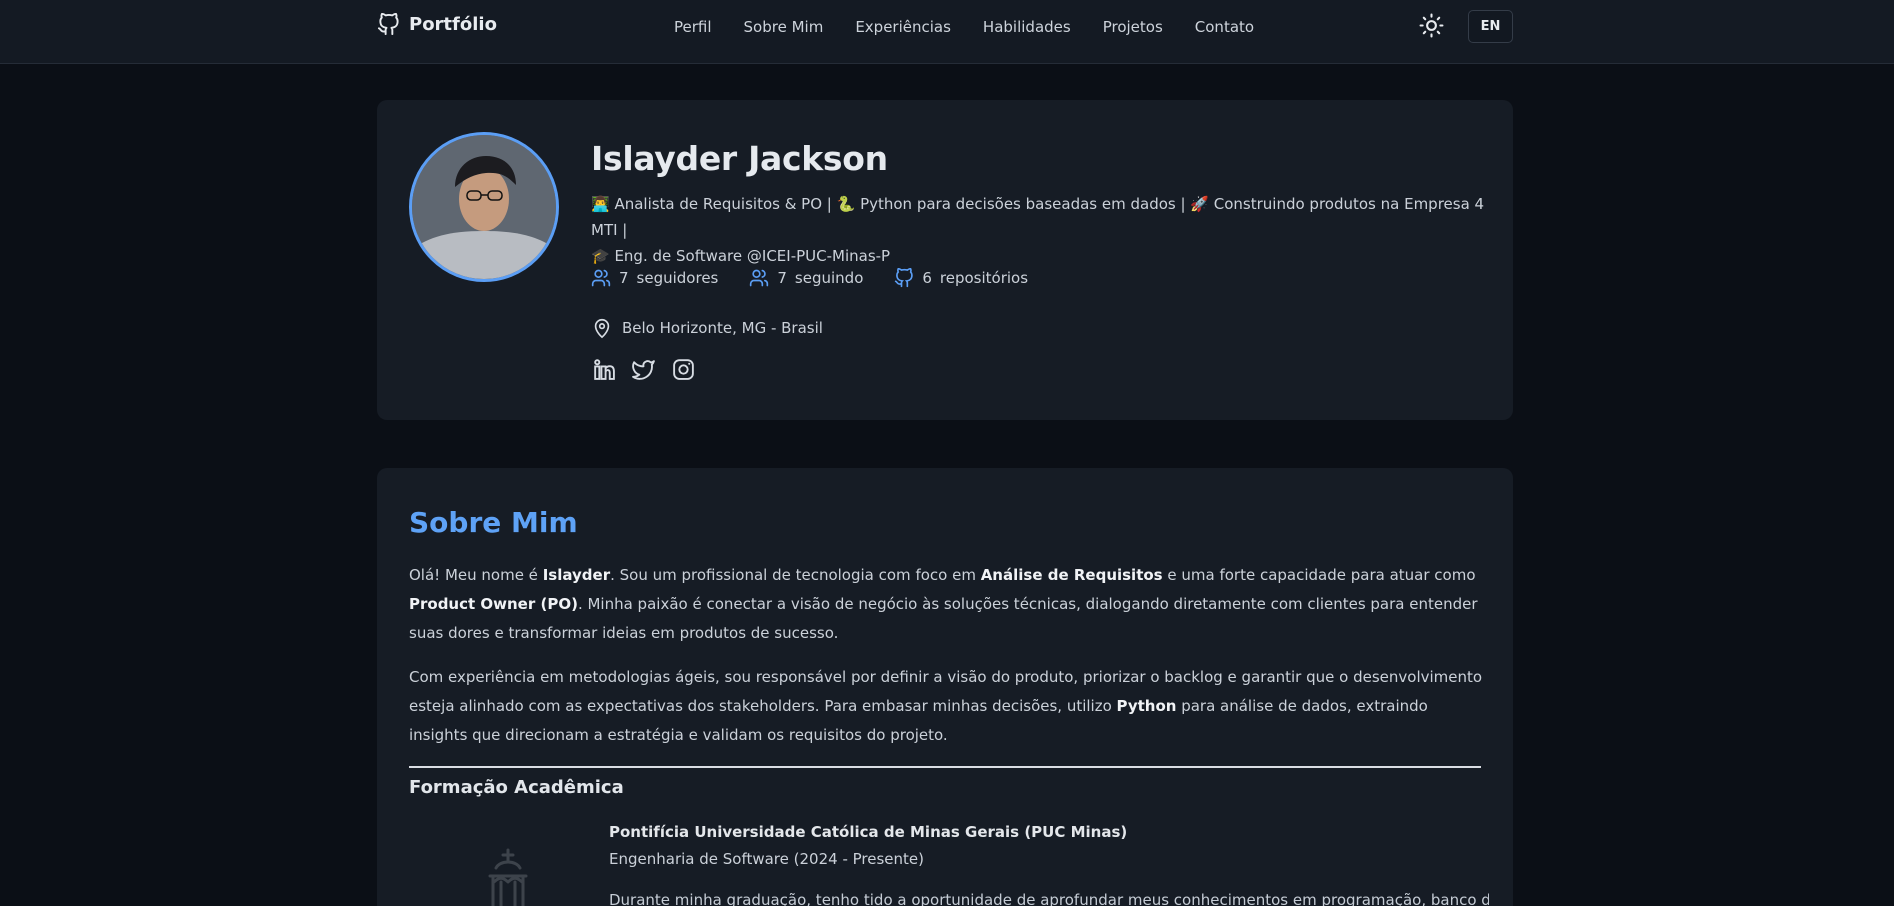 The image size is (1894, 906). What do you see at coordinates (603, 369) in the screenshot?
I see `linkedin-icon` at bounding box center [603, 369].